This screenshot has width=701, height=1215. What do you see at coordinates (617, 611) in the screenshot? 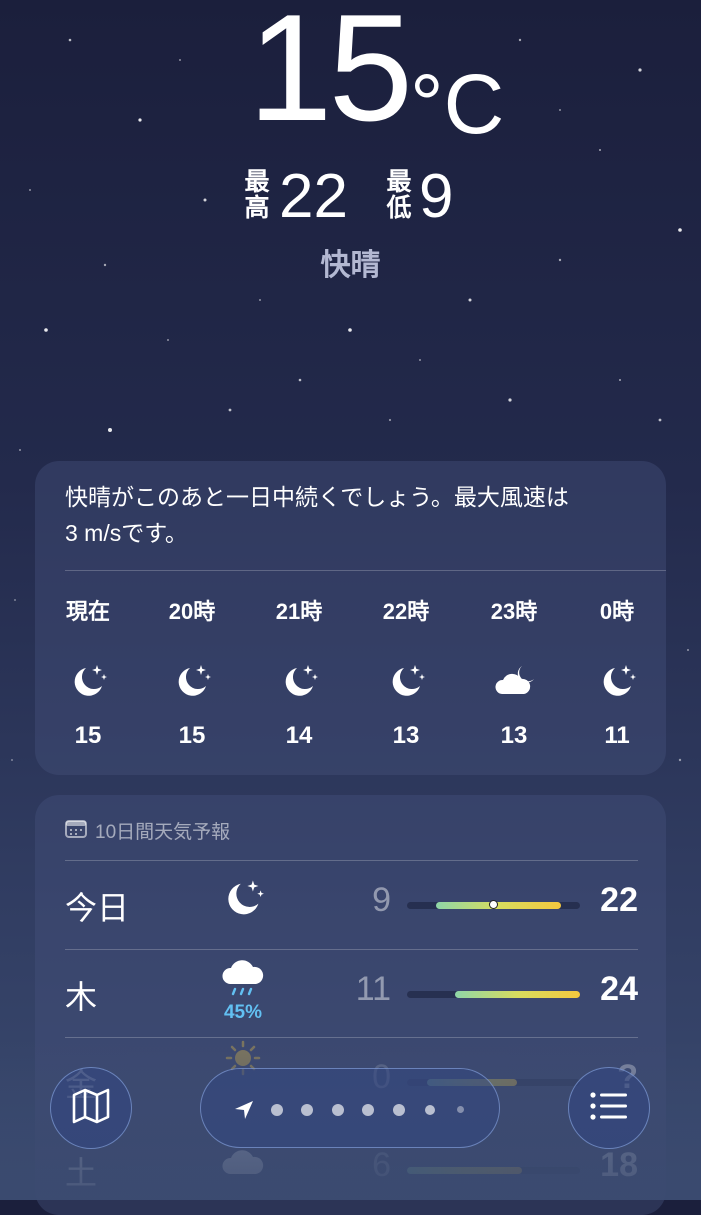
I see `hour-time: 0時` at bounding box center [617, 611].